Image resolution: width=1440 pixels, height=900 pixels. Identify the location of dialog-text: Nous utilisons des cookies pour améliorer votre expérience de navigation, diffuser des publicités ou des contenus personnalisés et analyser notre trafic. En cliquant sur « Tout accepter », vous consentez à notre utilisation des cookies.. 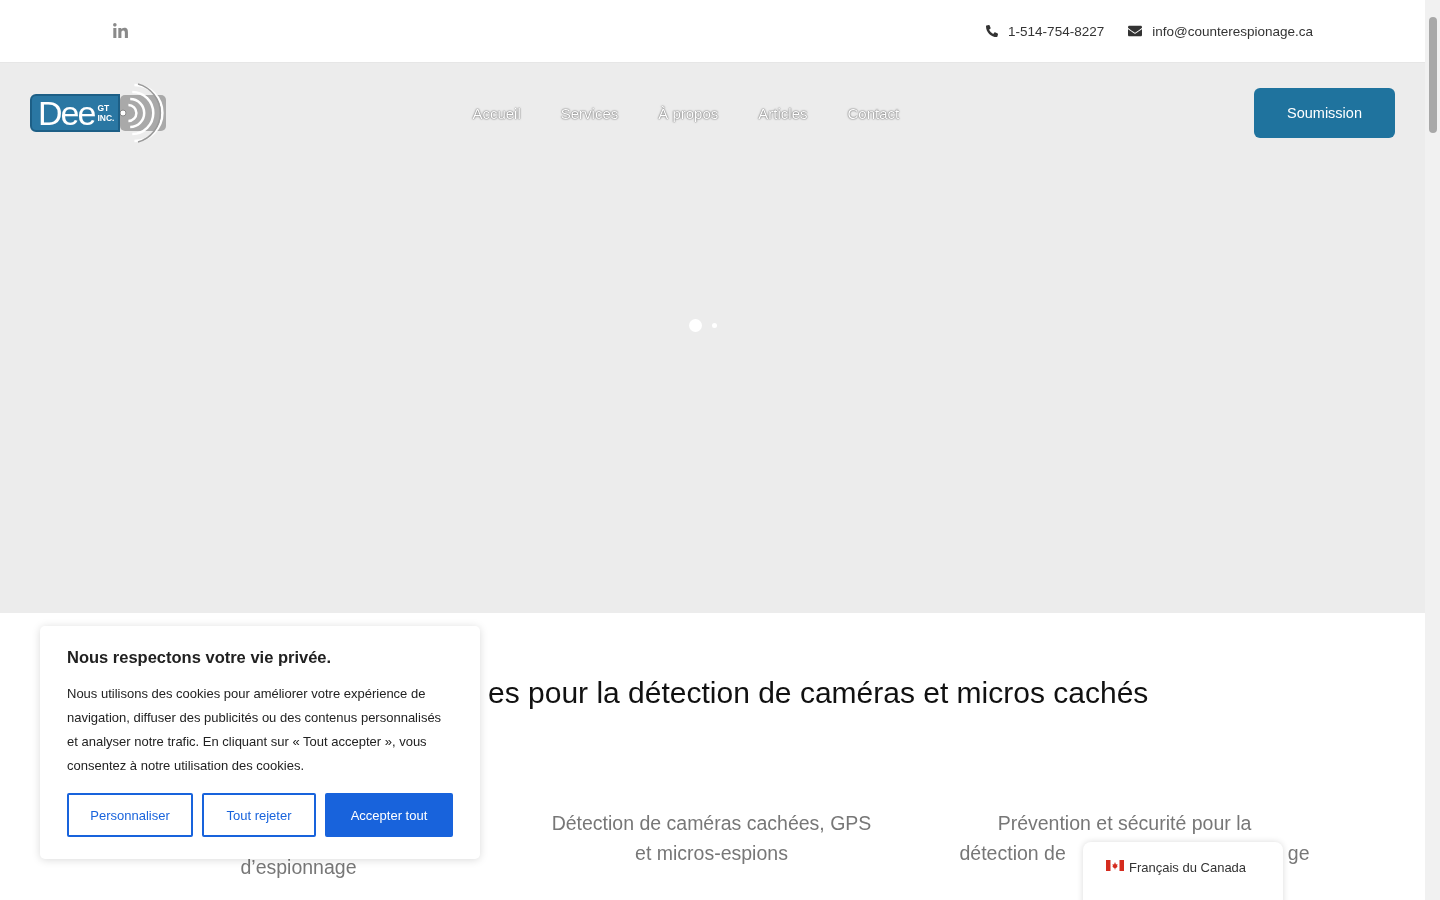
(255, 730).